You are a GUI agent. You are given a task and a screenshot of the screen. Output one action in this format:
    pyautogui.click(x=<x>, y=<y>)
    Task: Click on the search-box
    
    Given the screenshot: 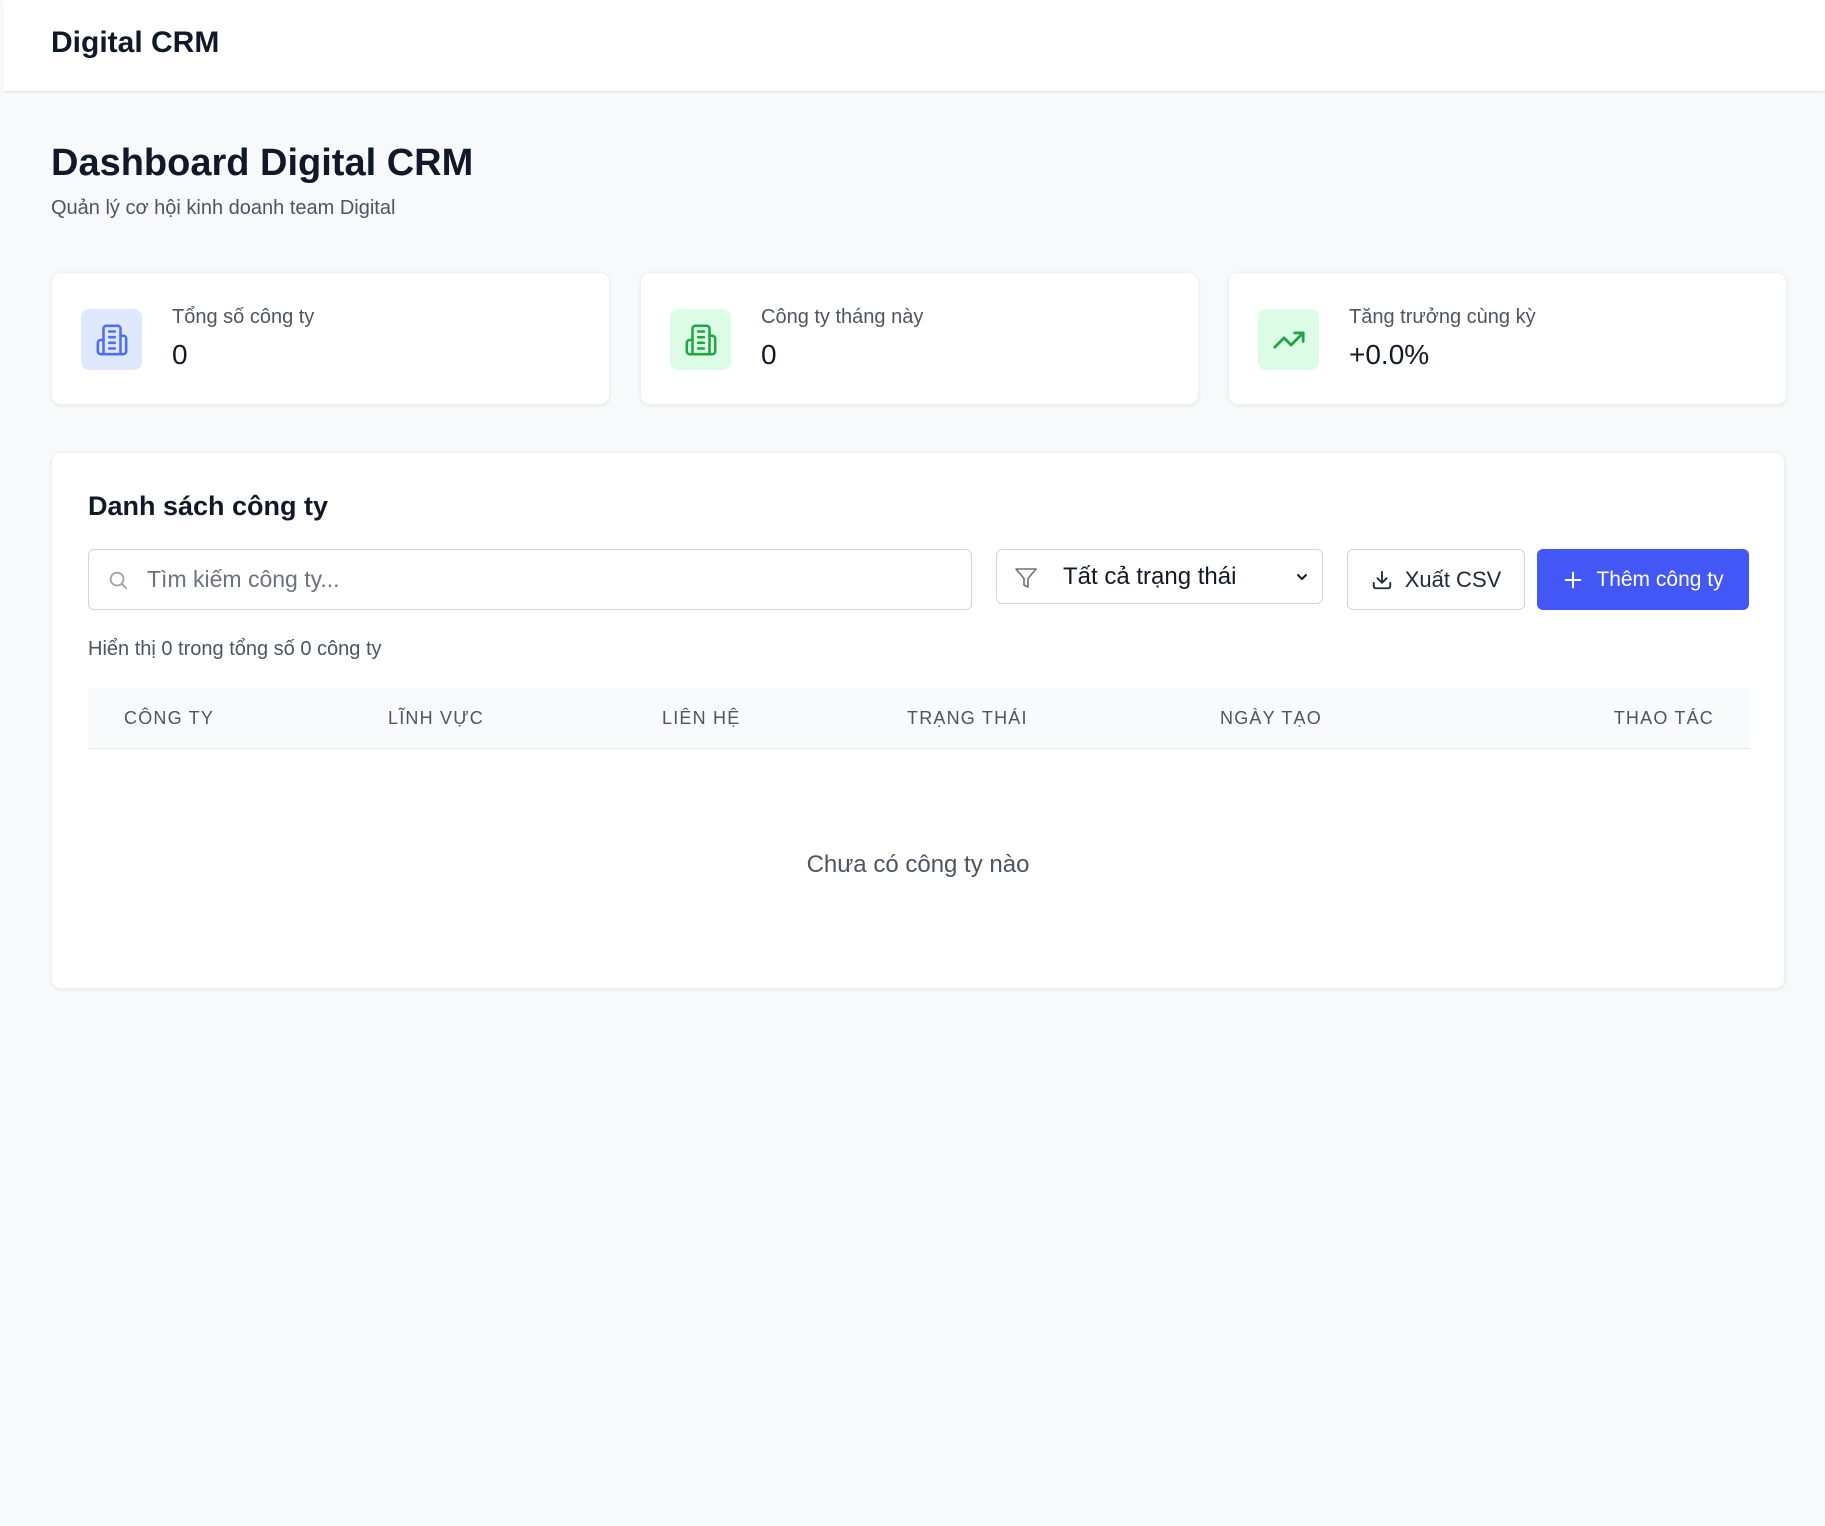 What is the action you would take?
    pyautogui.click(x=530, y=579)
    